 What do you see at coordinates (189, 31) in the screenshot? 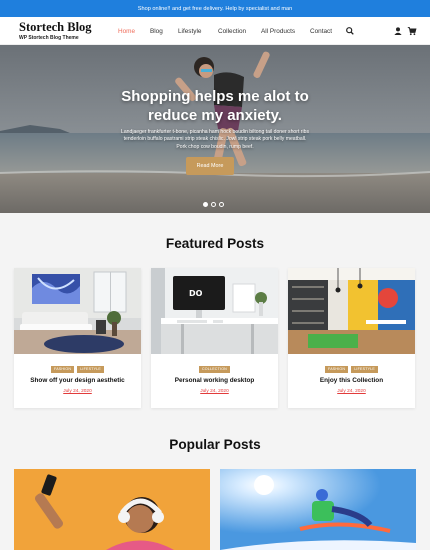
I see `nav-lifestyle: Lifestyle` at bounding box center [189, 31].